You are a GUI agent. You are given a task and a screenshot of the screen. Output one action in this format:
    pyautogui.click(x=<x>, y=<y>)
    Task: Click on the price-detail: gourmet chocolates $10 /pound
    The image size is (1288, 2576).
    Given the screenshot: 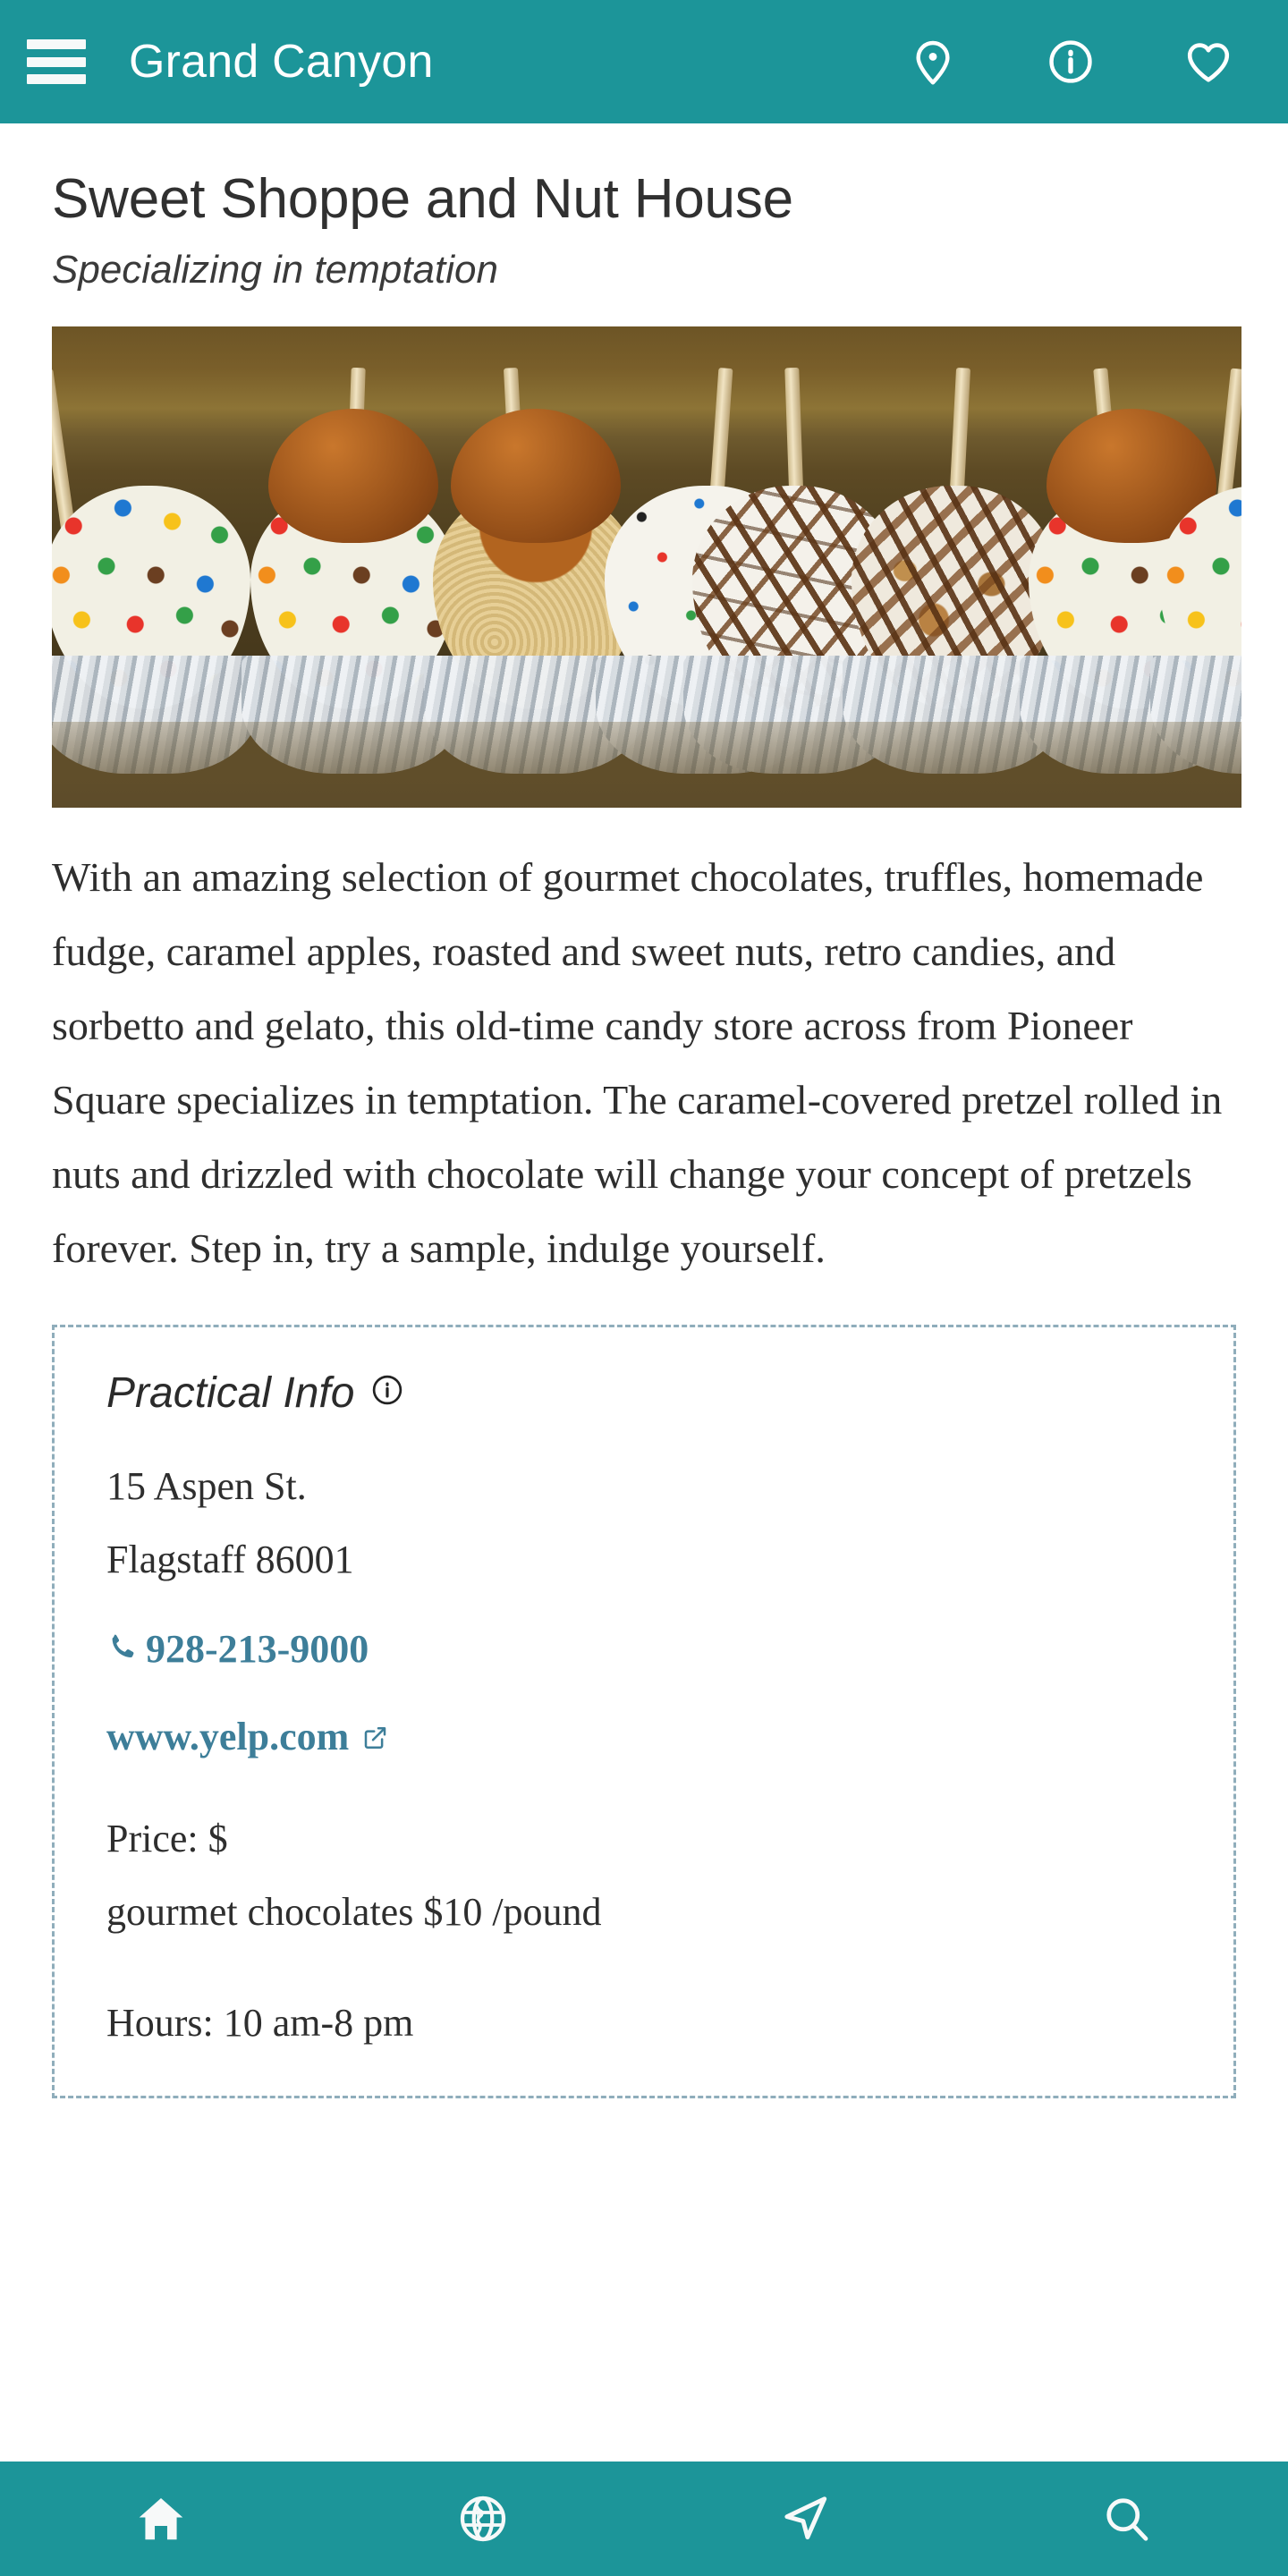 What is the action you would take?
    pyautogui.click(x=354, y=1911)
    